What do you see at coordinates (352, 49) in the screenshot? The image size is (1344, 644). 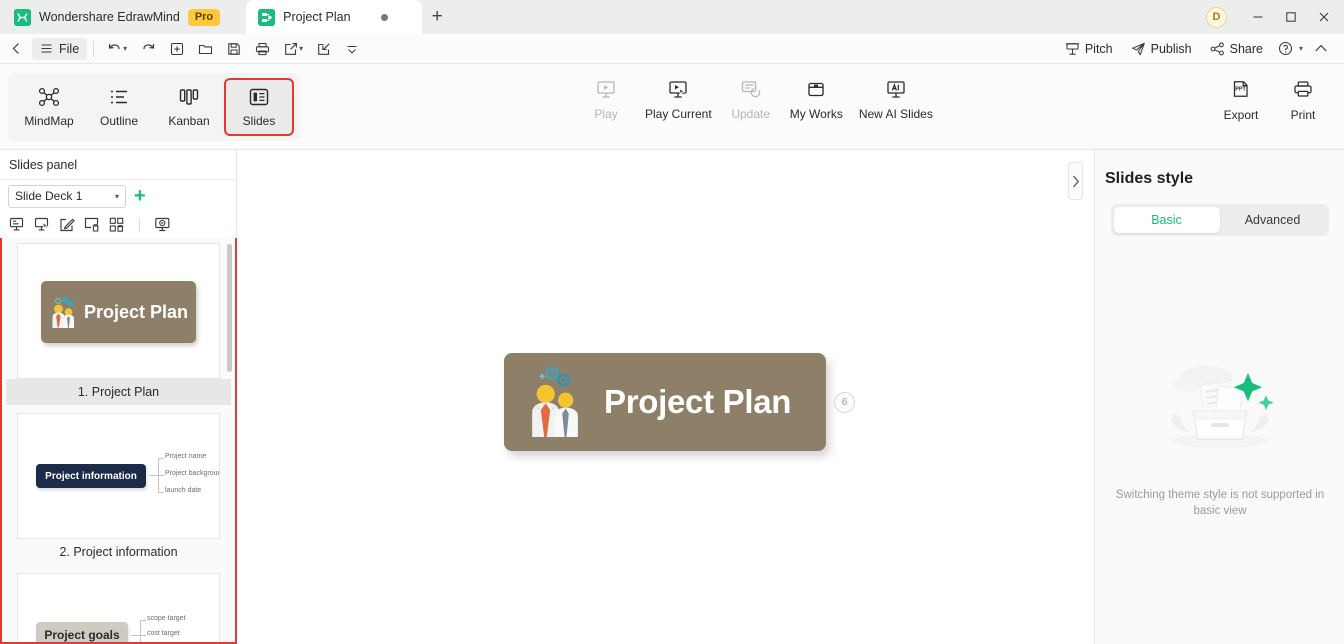 I see `more-chevron-icon` at bounding box center [352, 49].